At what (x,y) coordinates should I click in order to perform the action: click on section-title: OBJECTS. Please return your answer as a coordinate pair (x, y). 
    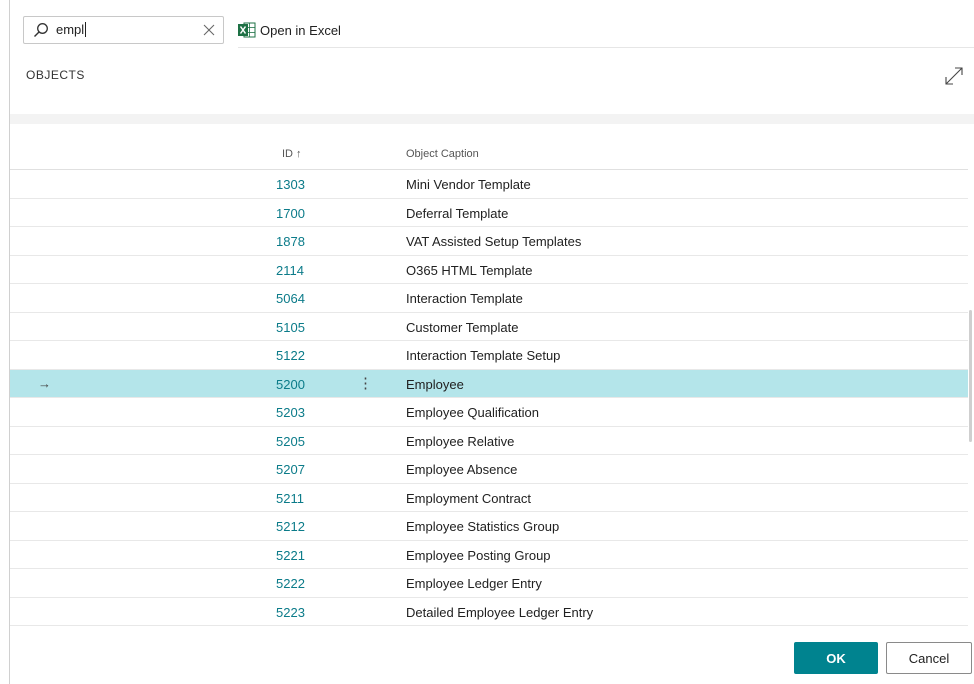
    Looking at the image, I should click on (55, 75).